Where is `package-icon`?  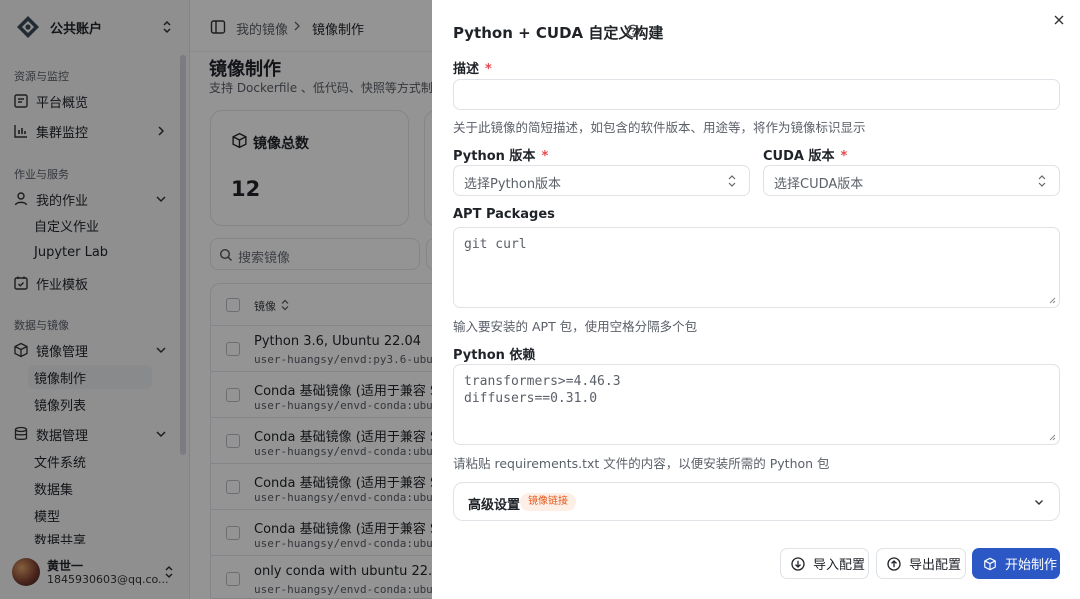 package-icon is located at coordinates (990, 563).